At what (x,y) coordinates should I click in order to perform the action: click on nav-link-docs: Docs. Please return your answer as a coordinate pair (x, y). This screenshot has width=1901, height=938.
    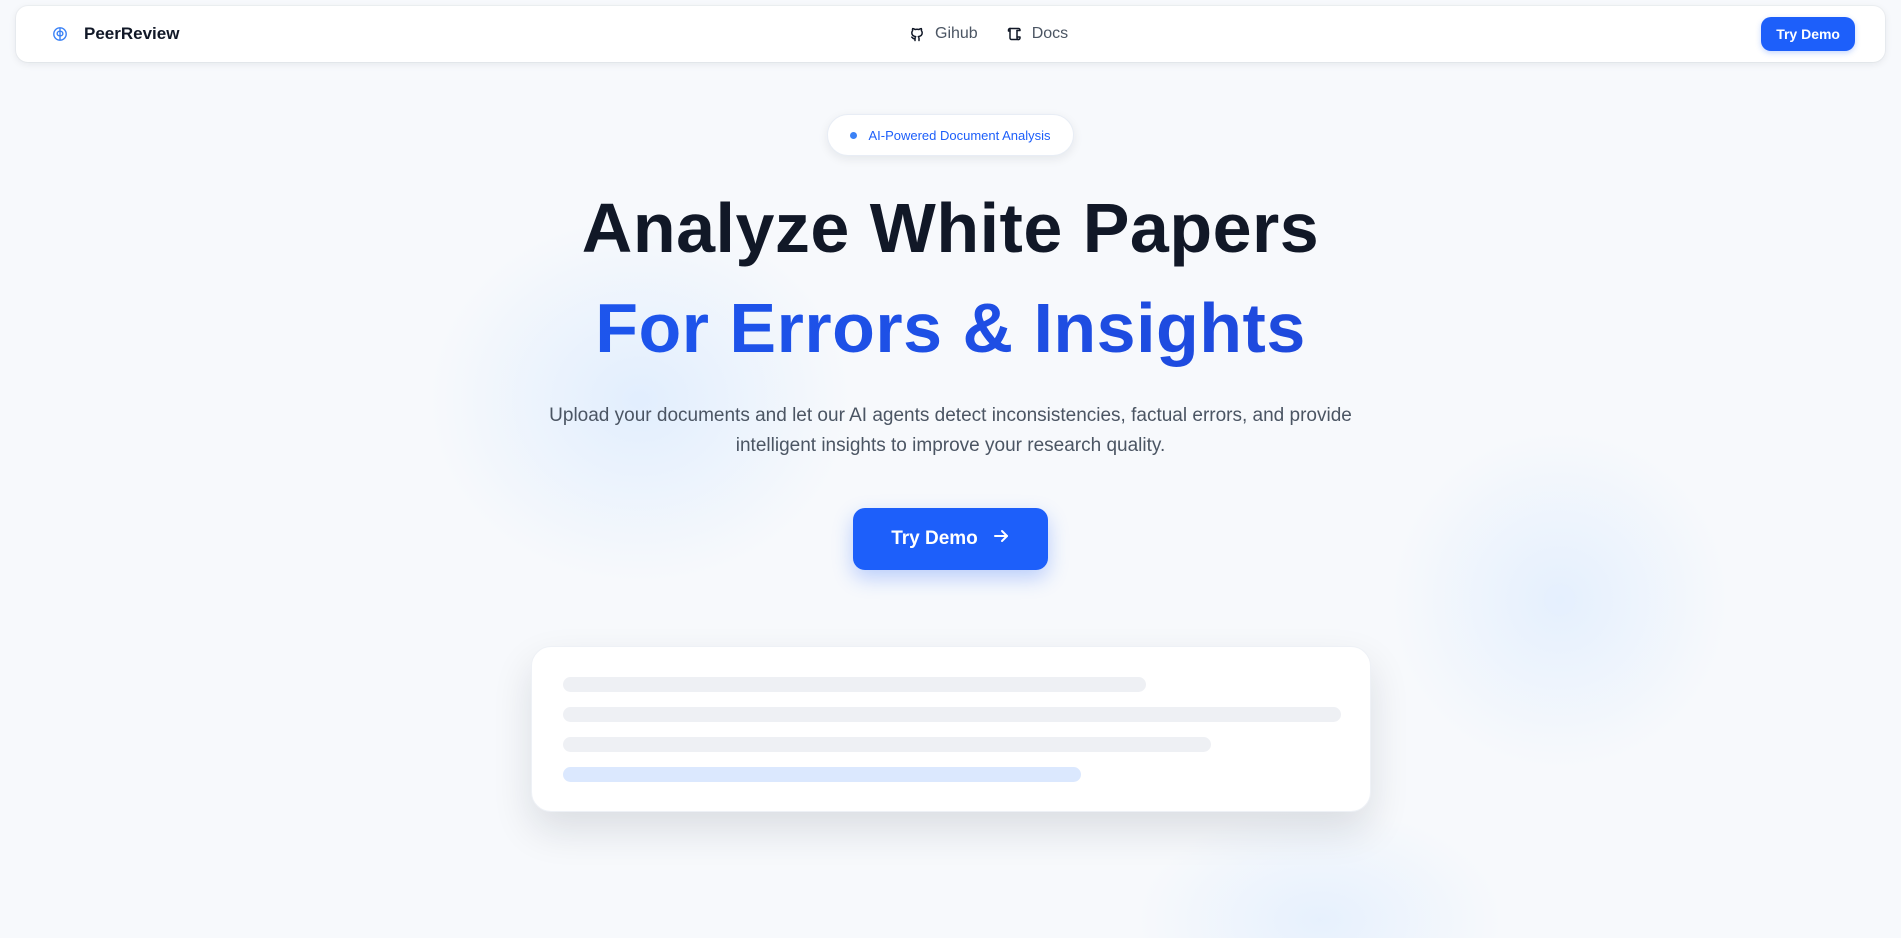
    Looking at the image, I should click on (1037, 34).